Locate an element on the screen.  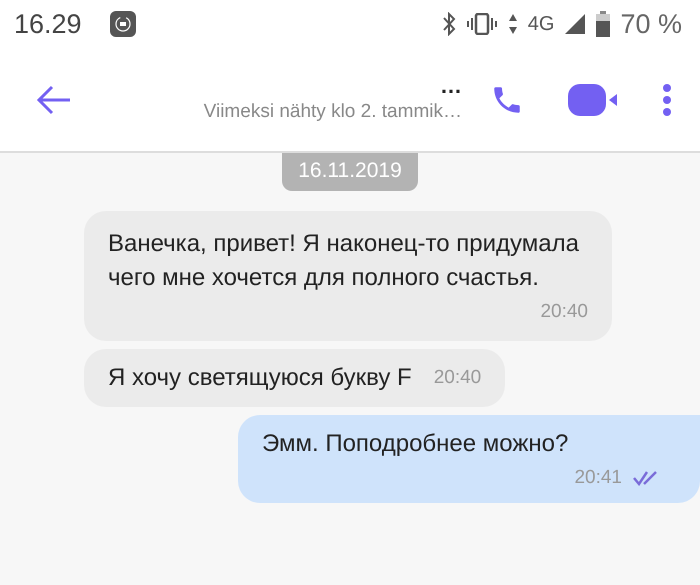
battery-icon is located at coordinates (603, 24).